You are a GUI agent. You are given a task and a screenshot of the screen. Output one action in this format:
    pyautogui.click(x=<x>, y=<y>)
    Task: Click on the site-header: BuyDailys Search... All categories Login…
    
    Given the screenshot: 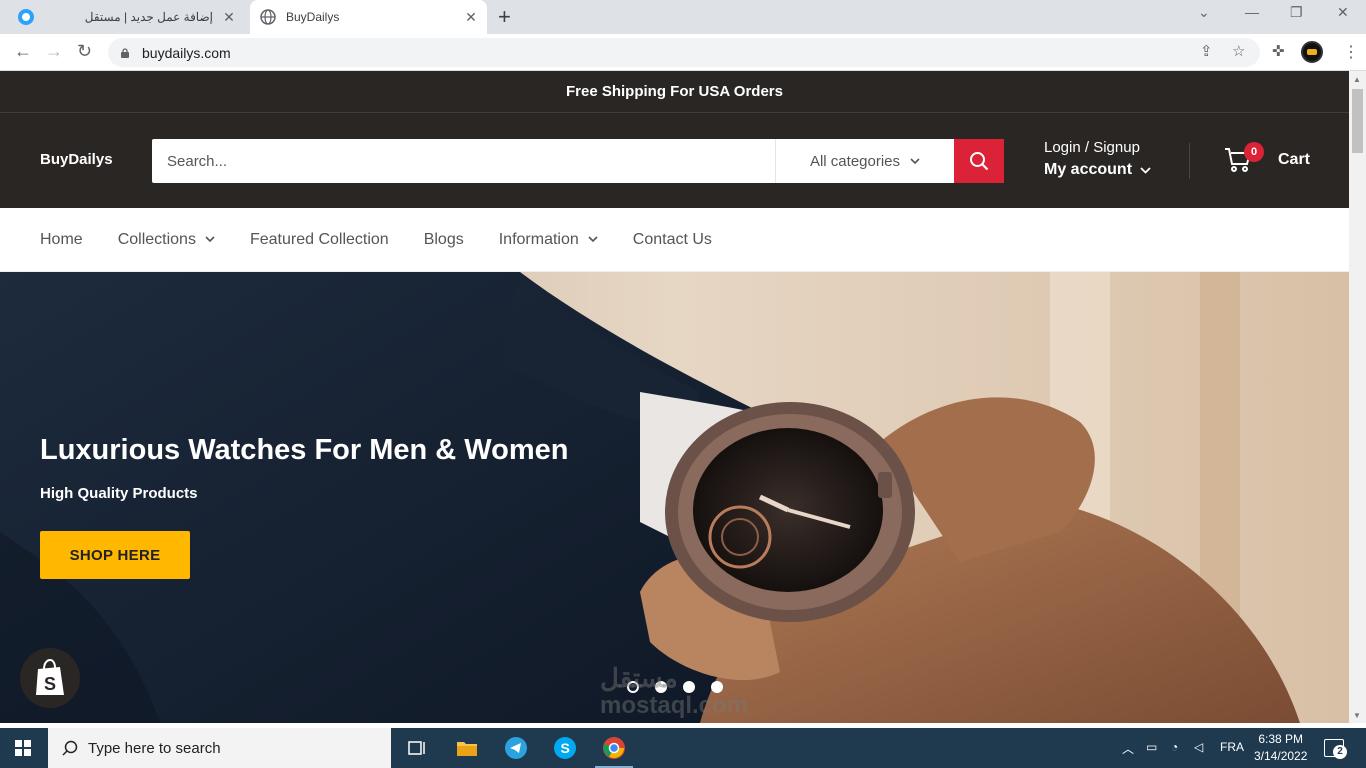 What is the action you would take?
    pyautogui.click(x=674, y=160)
    